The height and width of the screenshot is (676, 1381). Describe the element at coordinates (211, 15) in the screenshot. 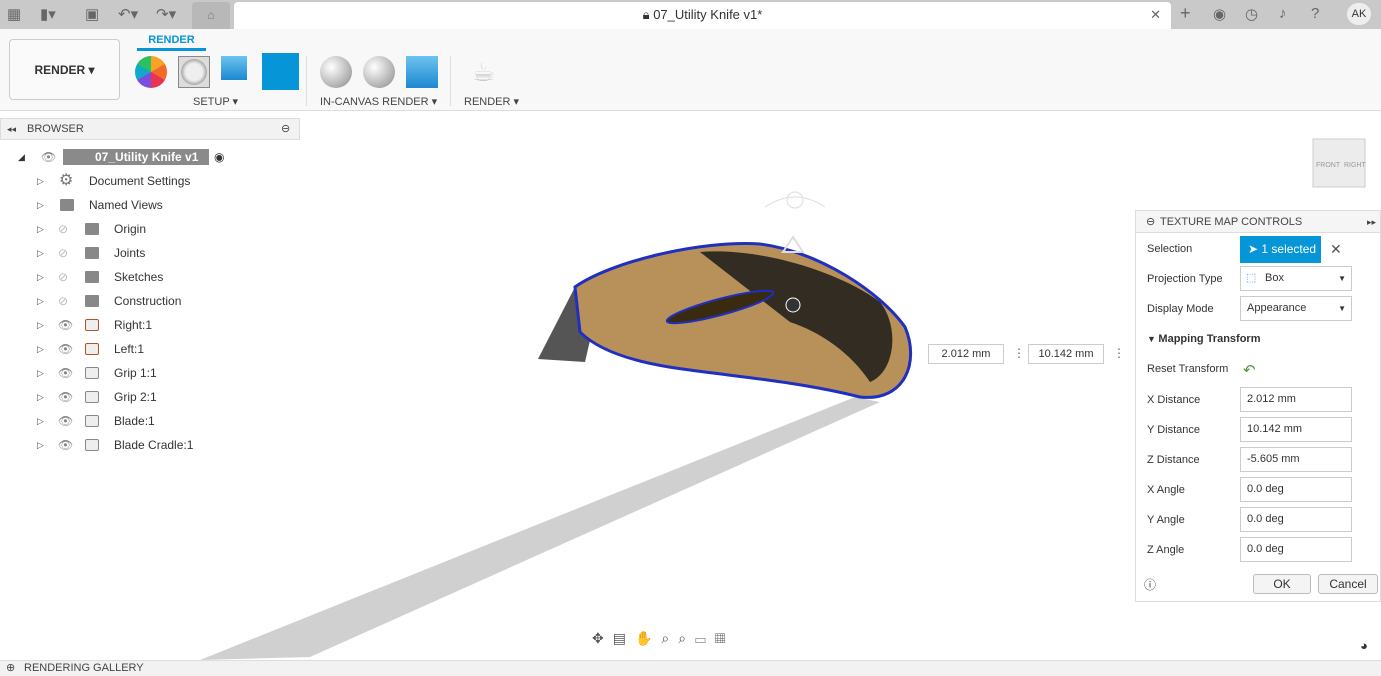

I see `home-tab: ⌂` at that location.